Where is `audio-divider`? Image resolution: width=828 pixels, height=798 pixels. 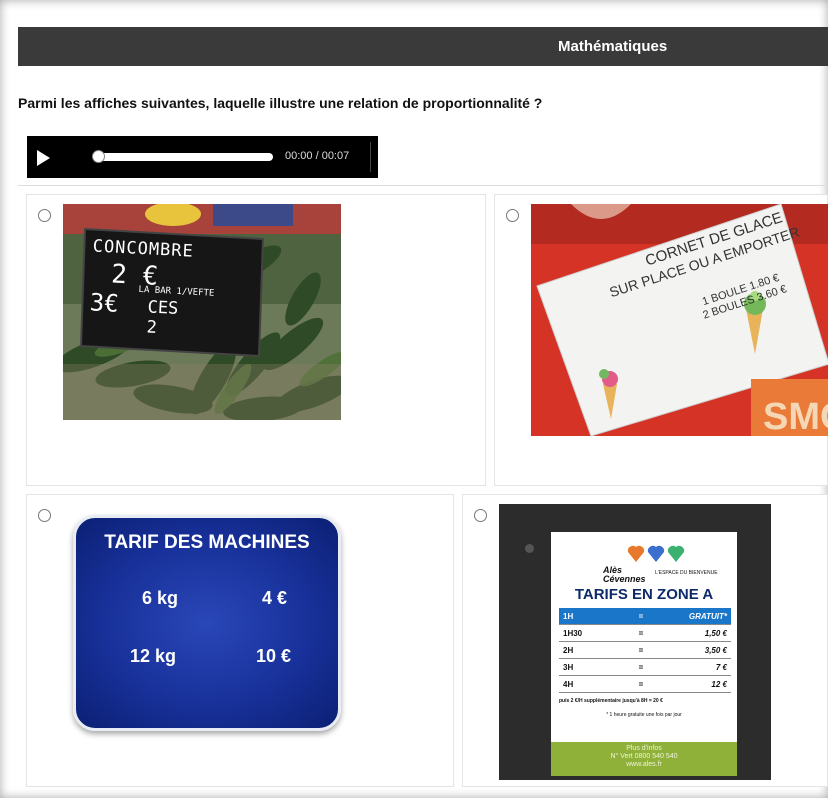
audio-divider is located at coordinates (370, 157).